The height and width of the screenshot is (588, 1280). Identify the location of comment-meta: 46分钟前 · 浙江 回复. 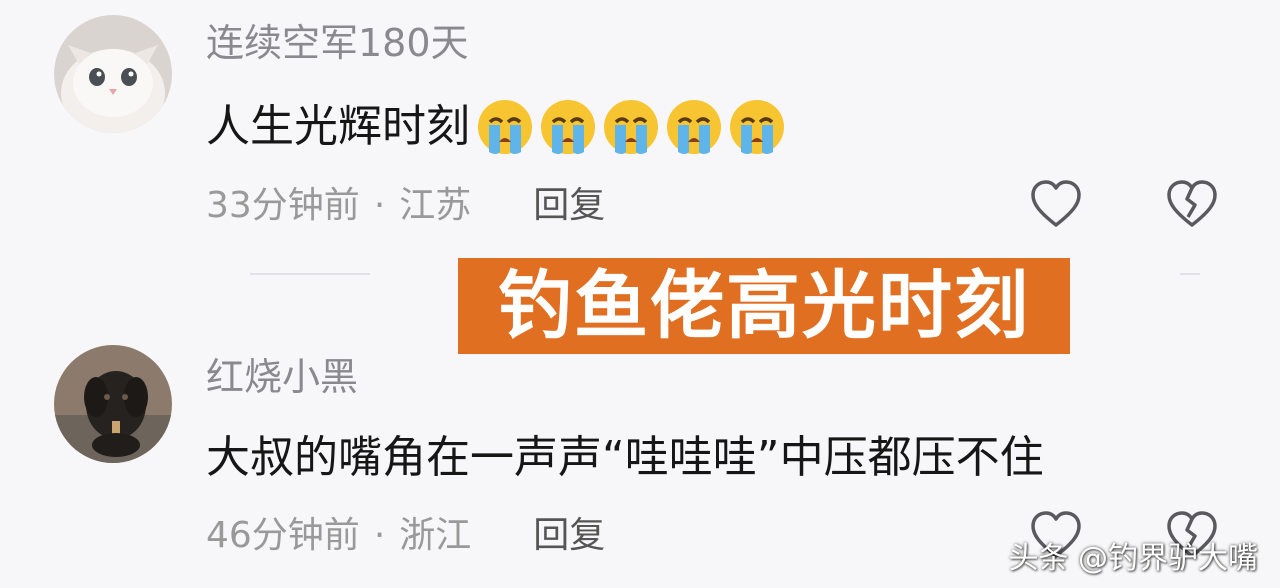
(405, 536).